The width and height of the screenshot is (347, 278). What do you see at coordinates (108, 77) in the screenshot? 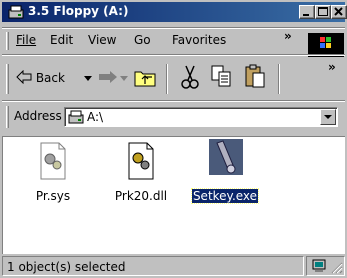
I see `forward-arrow-icon` at bounding box center [108, 77].